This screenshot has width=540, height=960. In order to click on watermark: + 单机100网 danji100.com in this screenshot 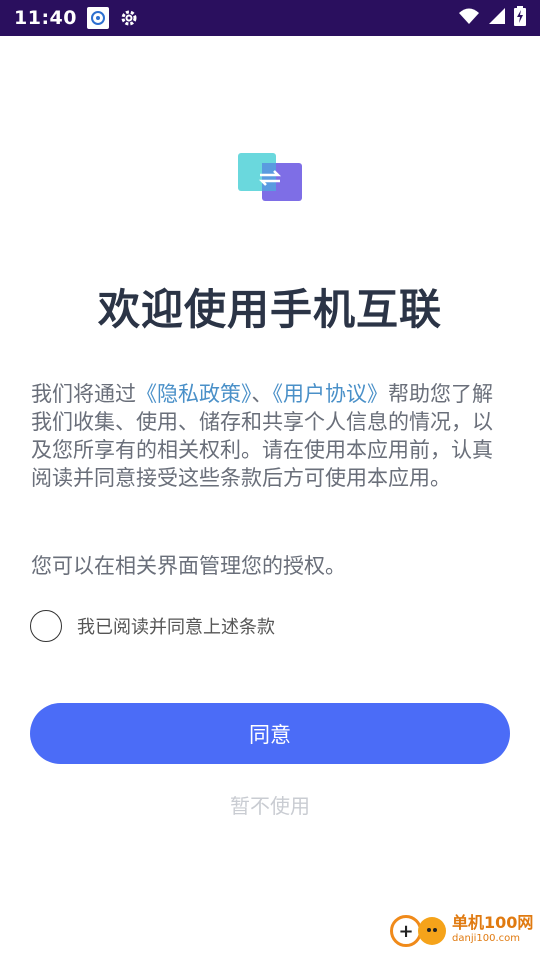, I will do `click(461, 931)`.